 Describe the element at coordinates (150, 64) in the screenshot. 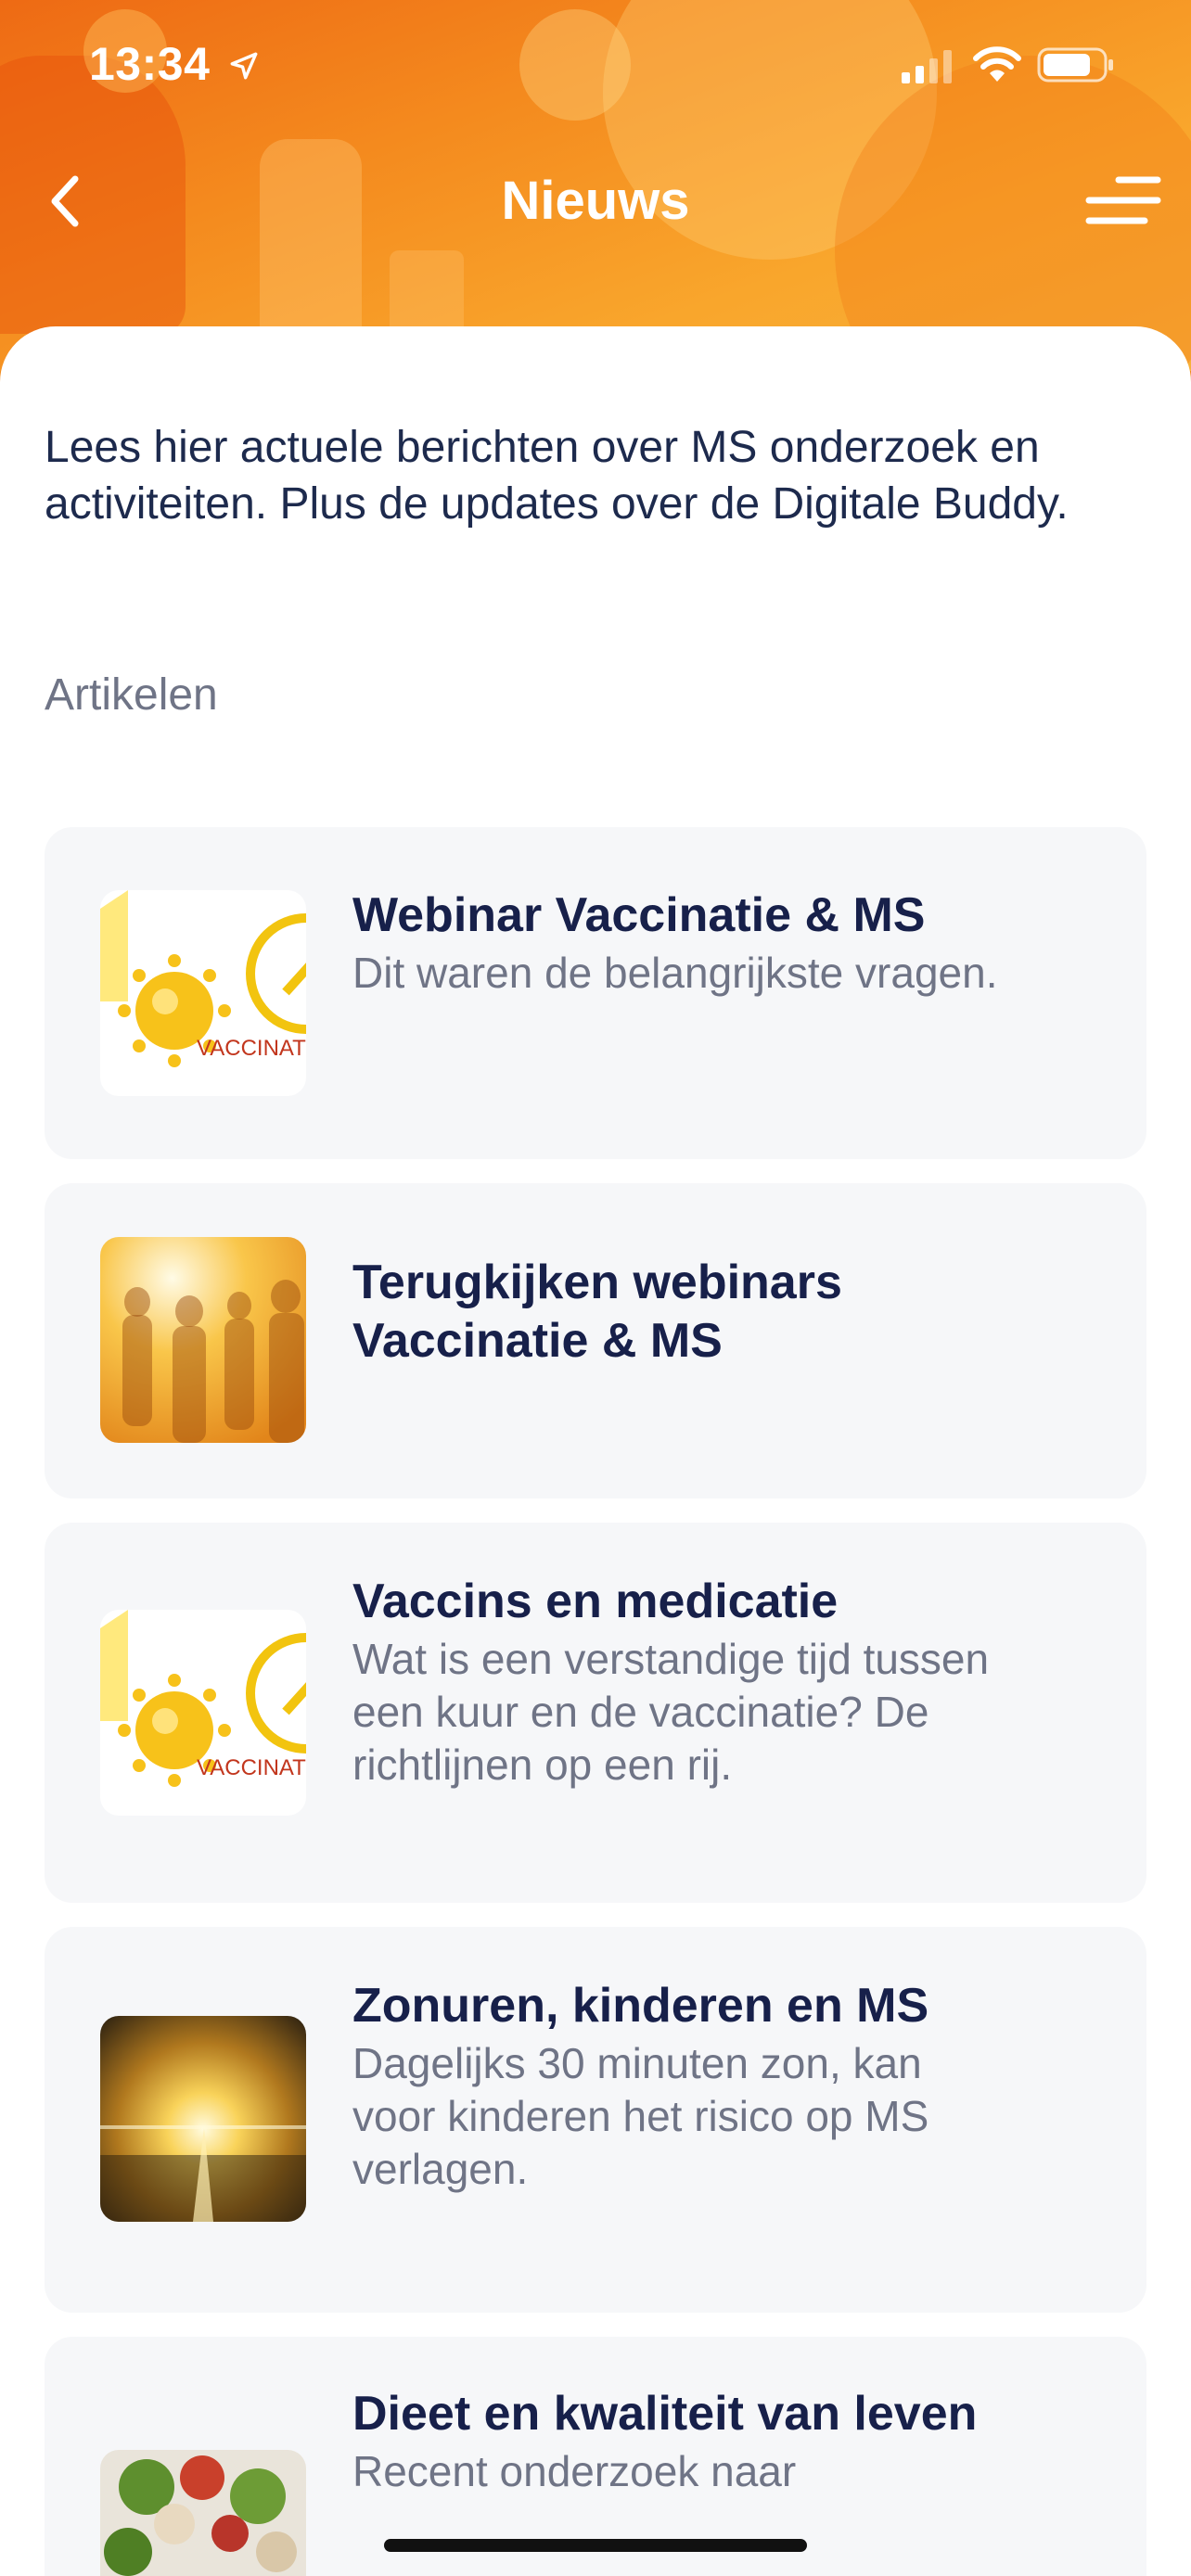

I see `status-time: 13:34` at that location.